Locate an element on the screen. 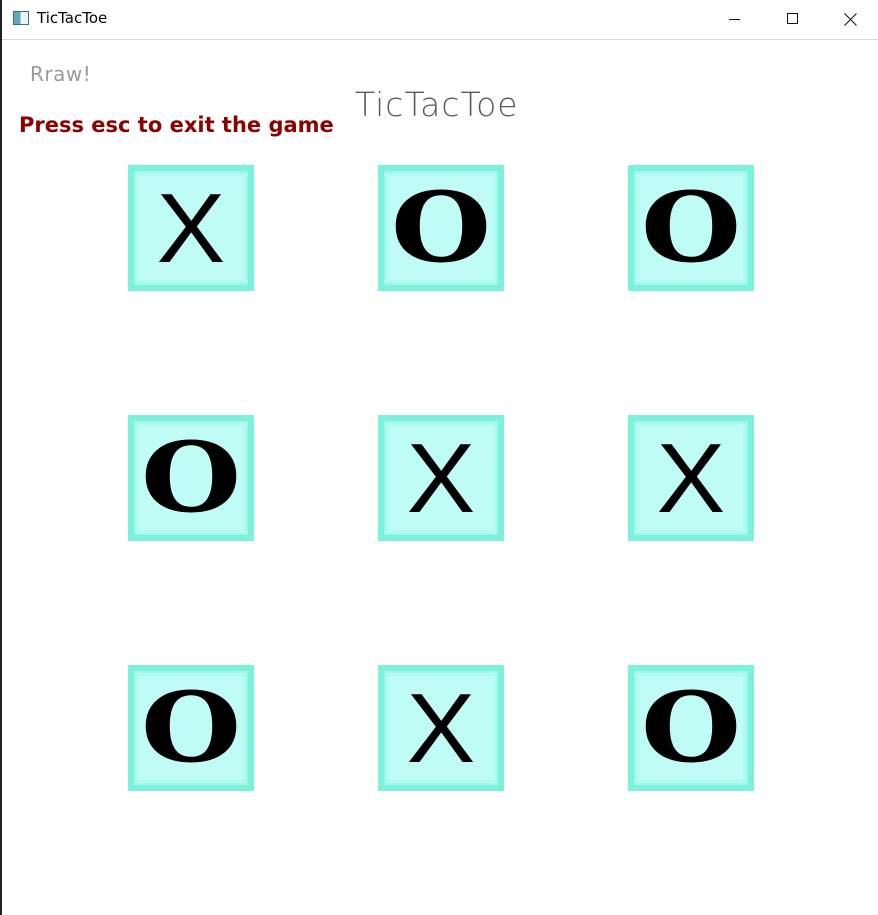 The height and width of the screenshot is (915, 878). minimize-button is located at coordinates (735, 19).